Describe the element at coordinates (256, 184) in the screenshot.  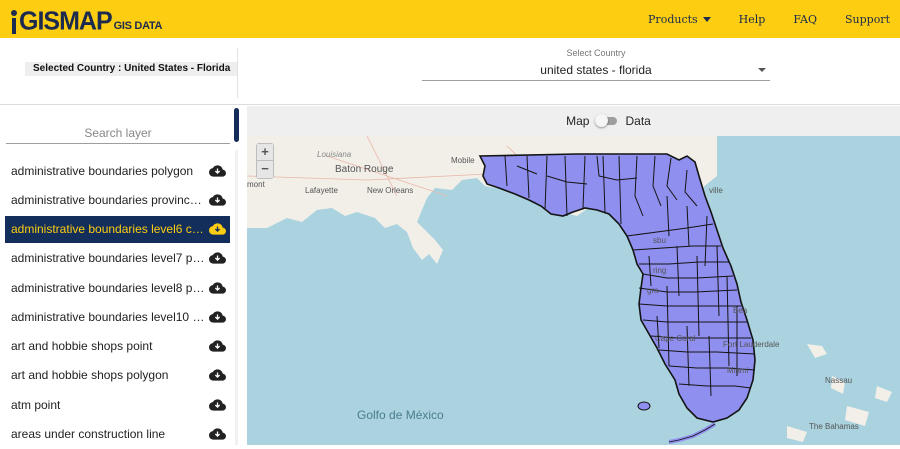
I see `map-label-montgomery: mont` at that location.